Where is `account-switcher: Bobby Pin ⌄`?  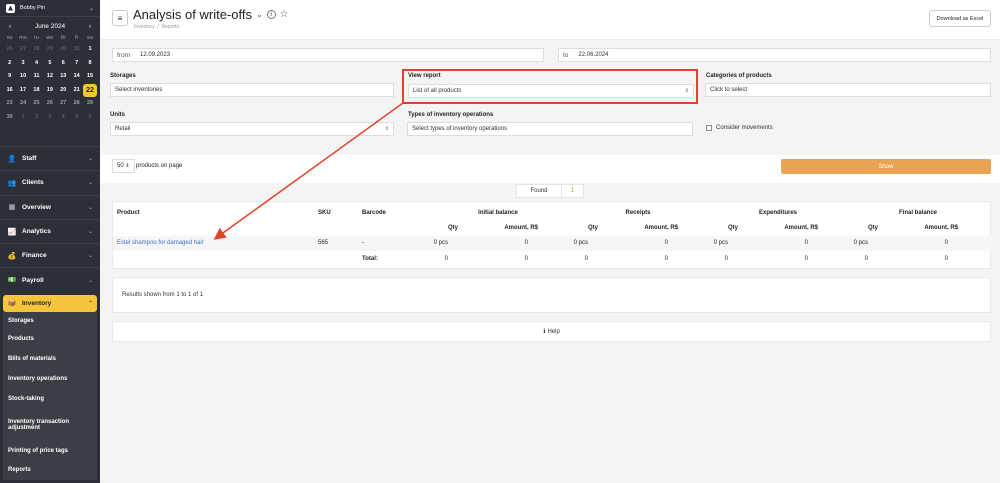
account-switcher: Bobby Pin ⌄ is located at coordinates (50, 8).